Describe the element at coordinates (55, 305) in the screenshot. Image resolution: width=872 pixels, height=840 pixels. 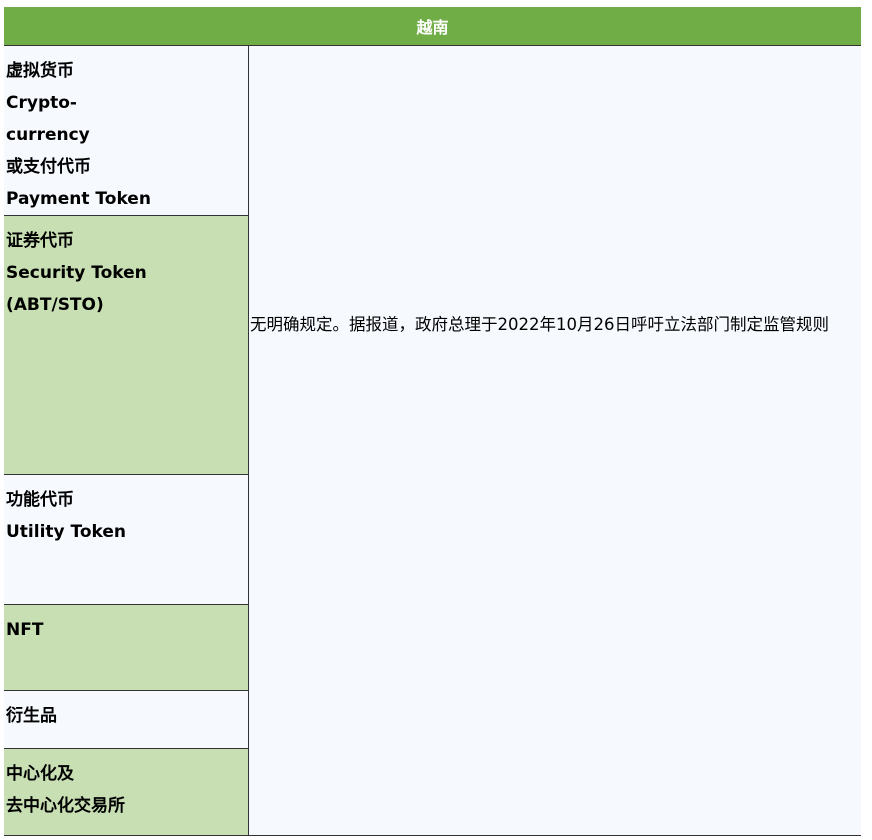
I see `category-label: (ABT/STO)` at that location.